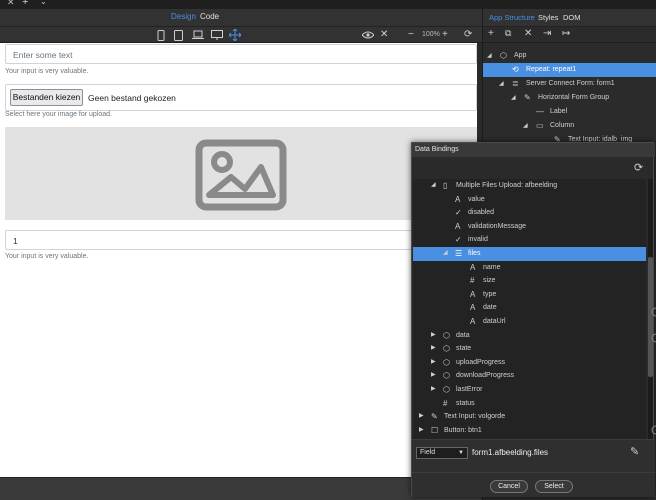 Image resolution: width=656 pixels, height=500 pixels. I want to click on binding-node: ◢ ☰ files, so click(529, 254).